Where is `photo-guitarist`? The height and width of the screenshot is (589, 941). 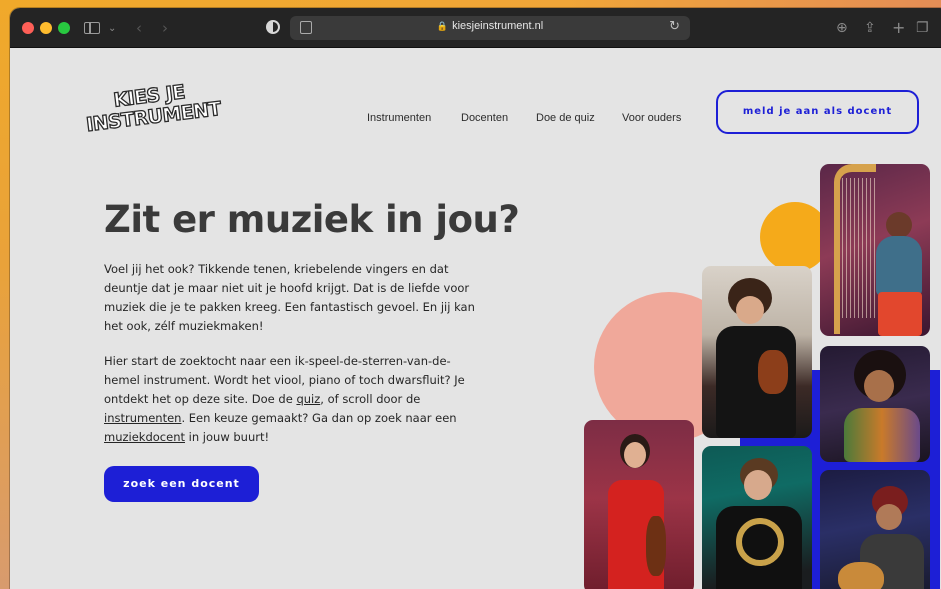 photo-guitarist is located at coordinates (875, 529).